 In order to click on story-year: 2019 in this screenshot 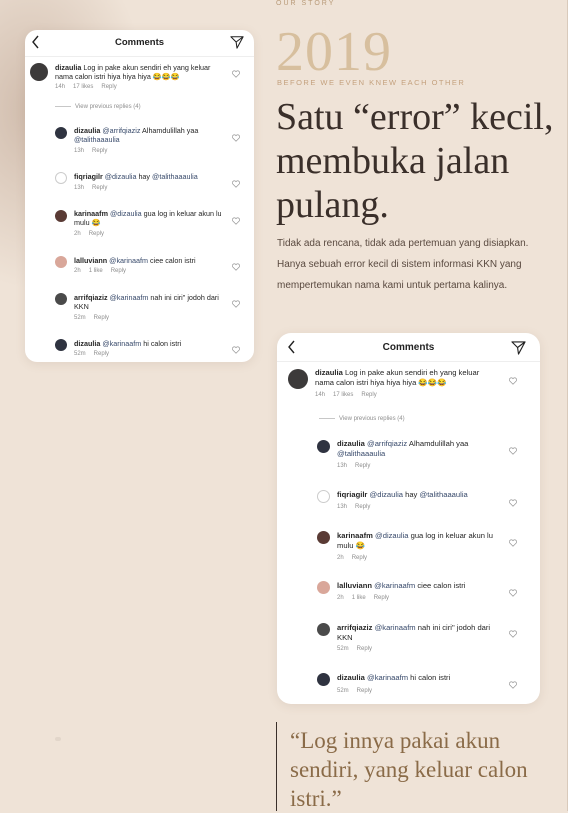, I will do `click(334, 52)`.